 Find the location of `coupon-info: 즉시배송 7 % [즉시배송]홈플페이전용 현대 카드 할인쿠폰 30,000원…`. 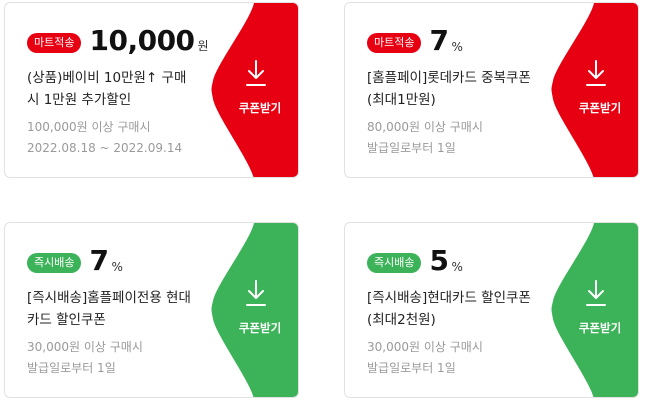

coupon-info: 즉시배송 7 % [즉시배송]홈플페이전용 현대 카드 할인쿠폰 30,000원… is located at coordinates (122, 312).